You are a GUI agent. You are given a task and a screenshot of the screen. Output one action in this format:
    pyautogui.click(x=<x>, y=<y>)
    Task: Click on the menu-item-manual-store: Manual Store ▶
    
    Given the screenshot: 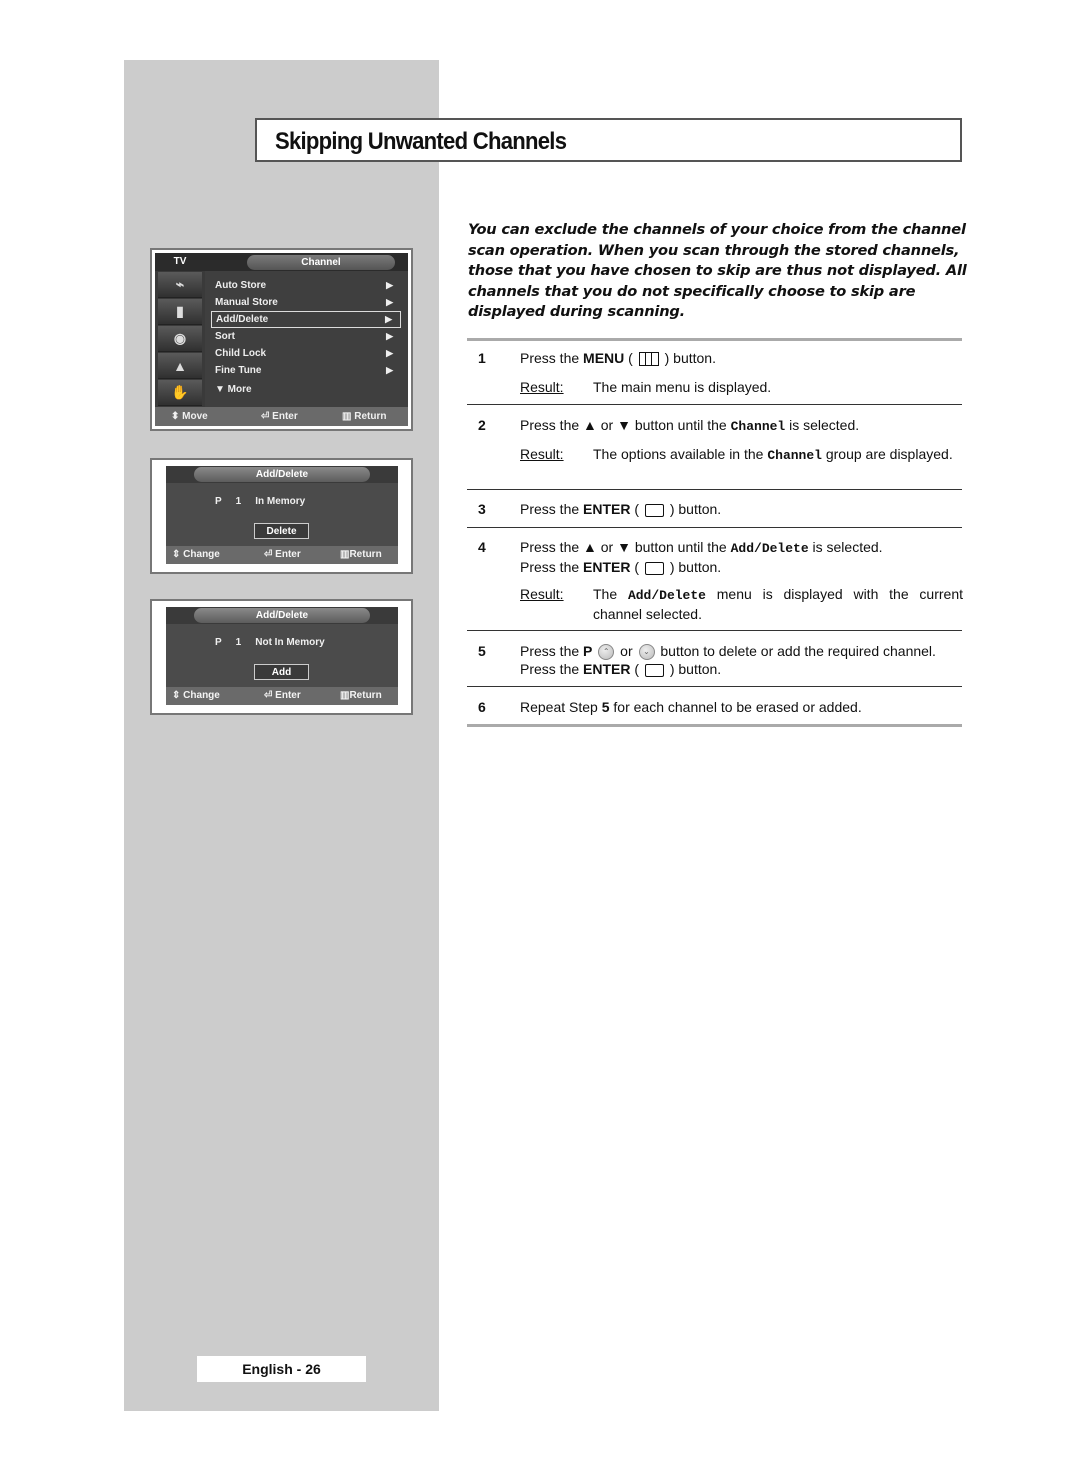 What is the action you would take?
    pyautogui.click(x=306, y=302)
    